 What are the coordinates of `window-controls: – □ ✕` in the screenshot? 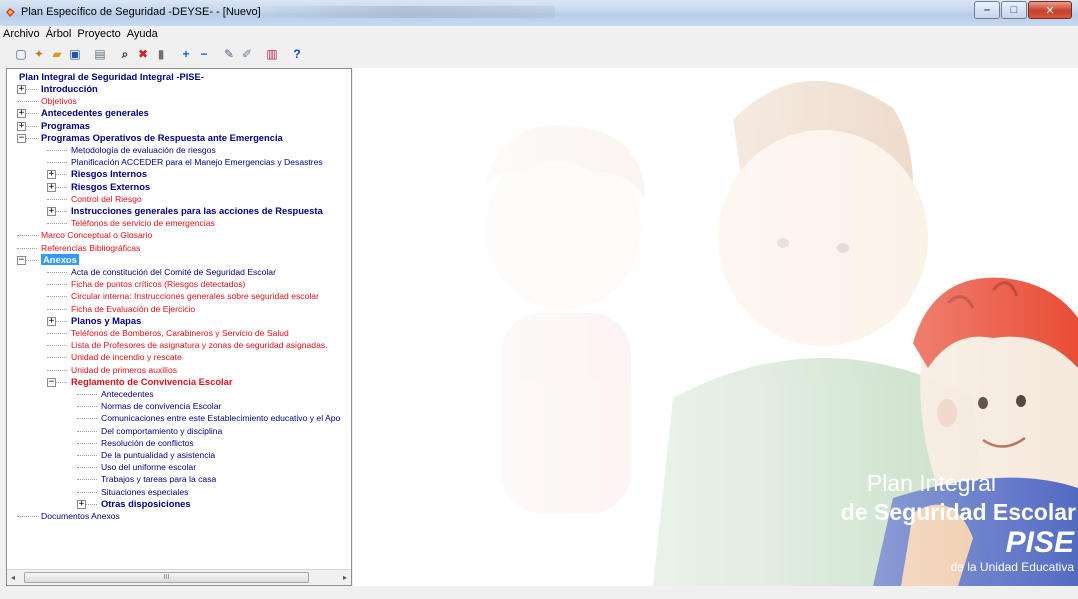 It's located at (1022, 10).